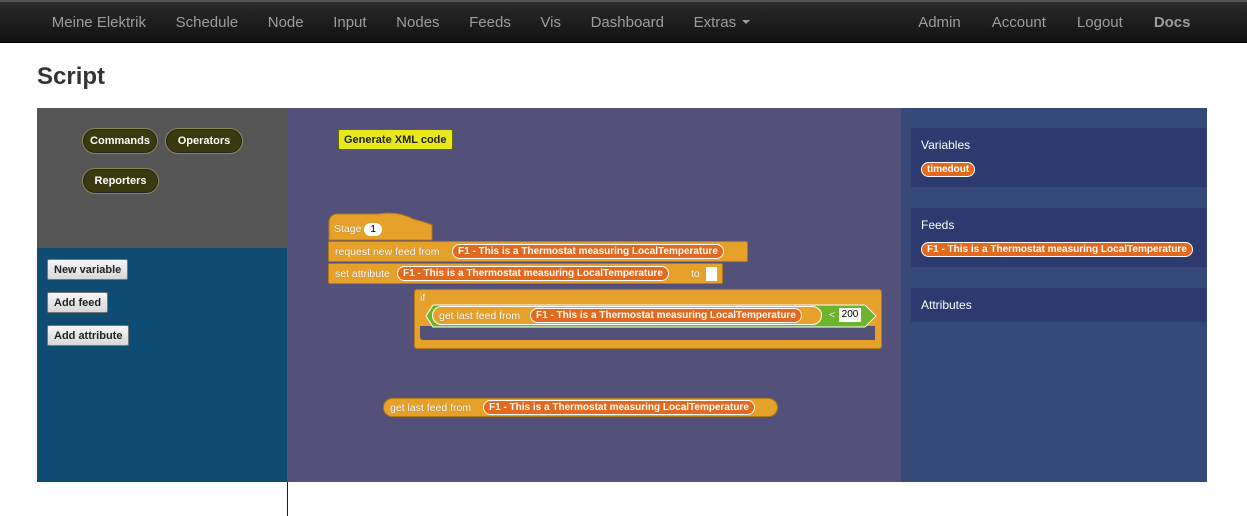  Describe the element at coordinates (349, 22) in the screenshot. I see `nav-input: Input` at that location.